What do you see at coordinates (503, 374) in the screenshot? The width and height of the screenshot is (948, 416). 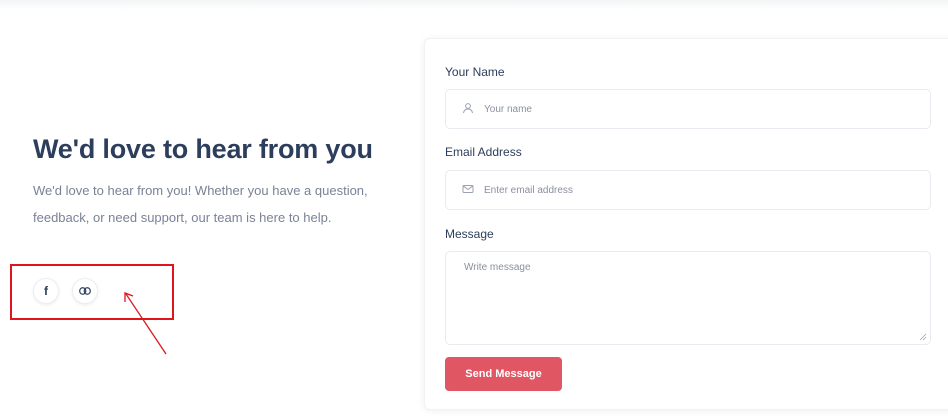 I see `send-message-button: Send Message` at bounding box center [503, 374].